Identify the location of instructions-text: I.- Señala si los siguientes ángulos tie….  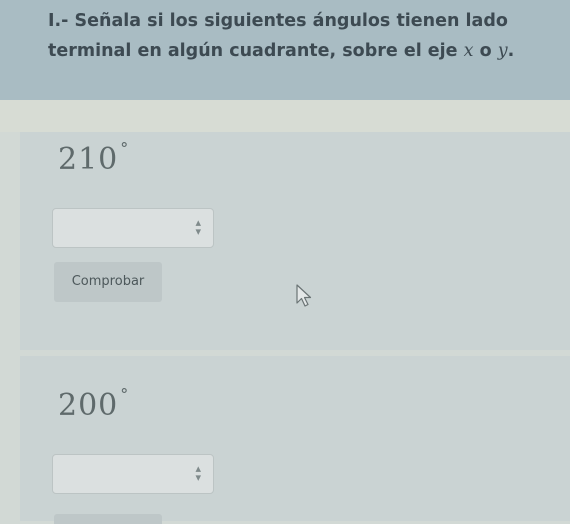
(303, 36).